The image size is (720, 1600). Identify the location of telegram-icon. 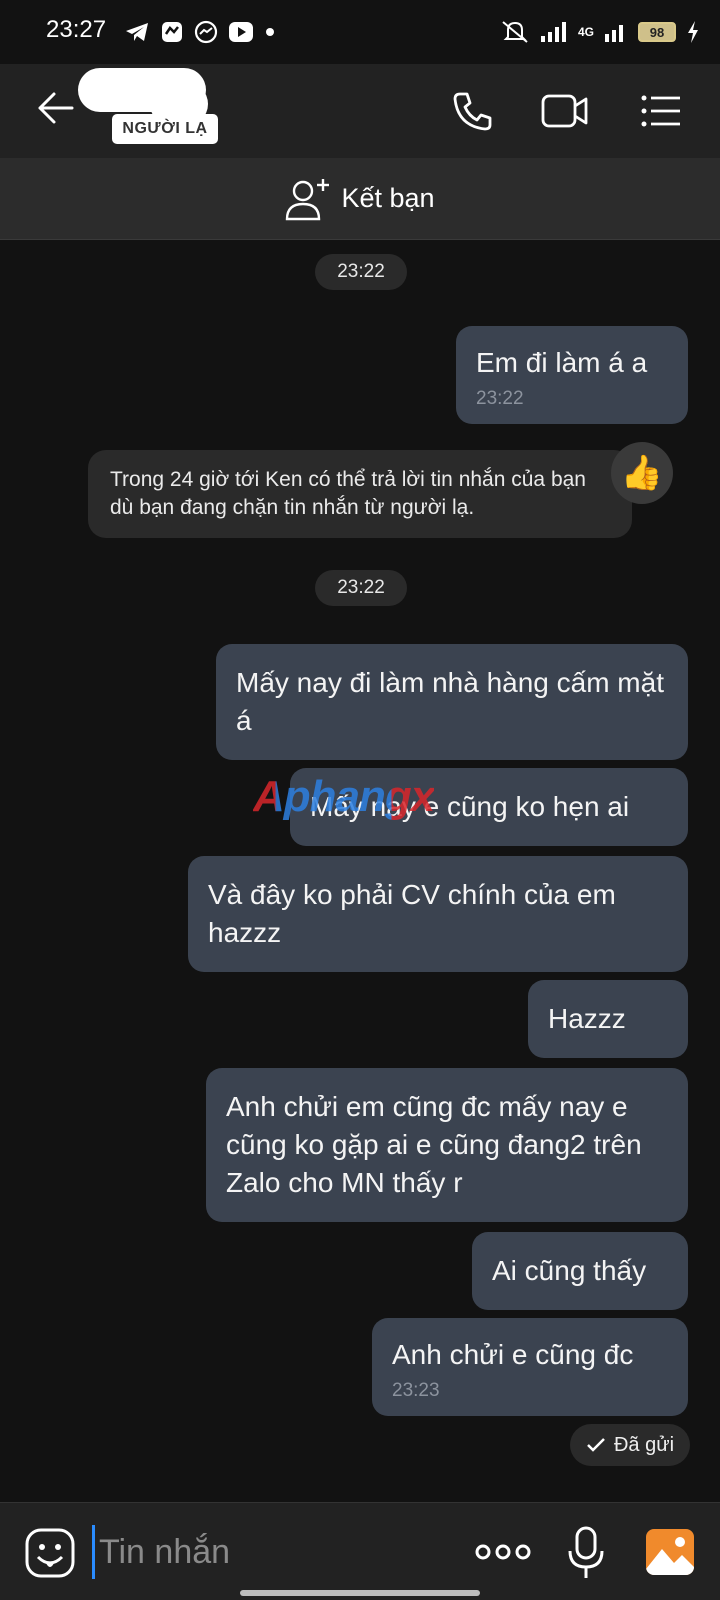
(137, 32).